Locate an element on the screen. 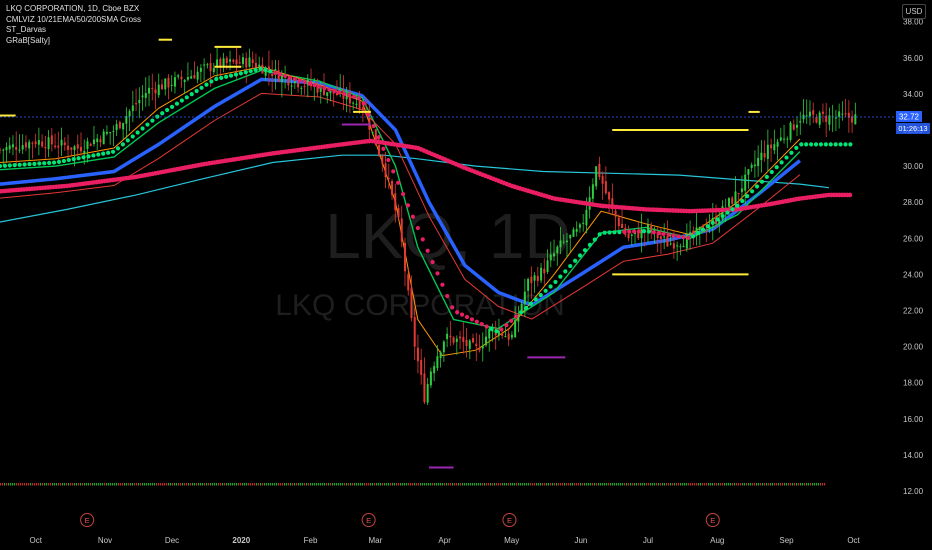 The width and height of the screenshot is (932, 550). currency-badge: USD is located at coordinates (914, 11).